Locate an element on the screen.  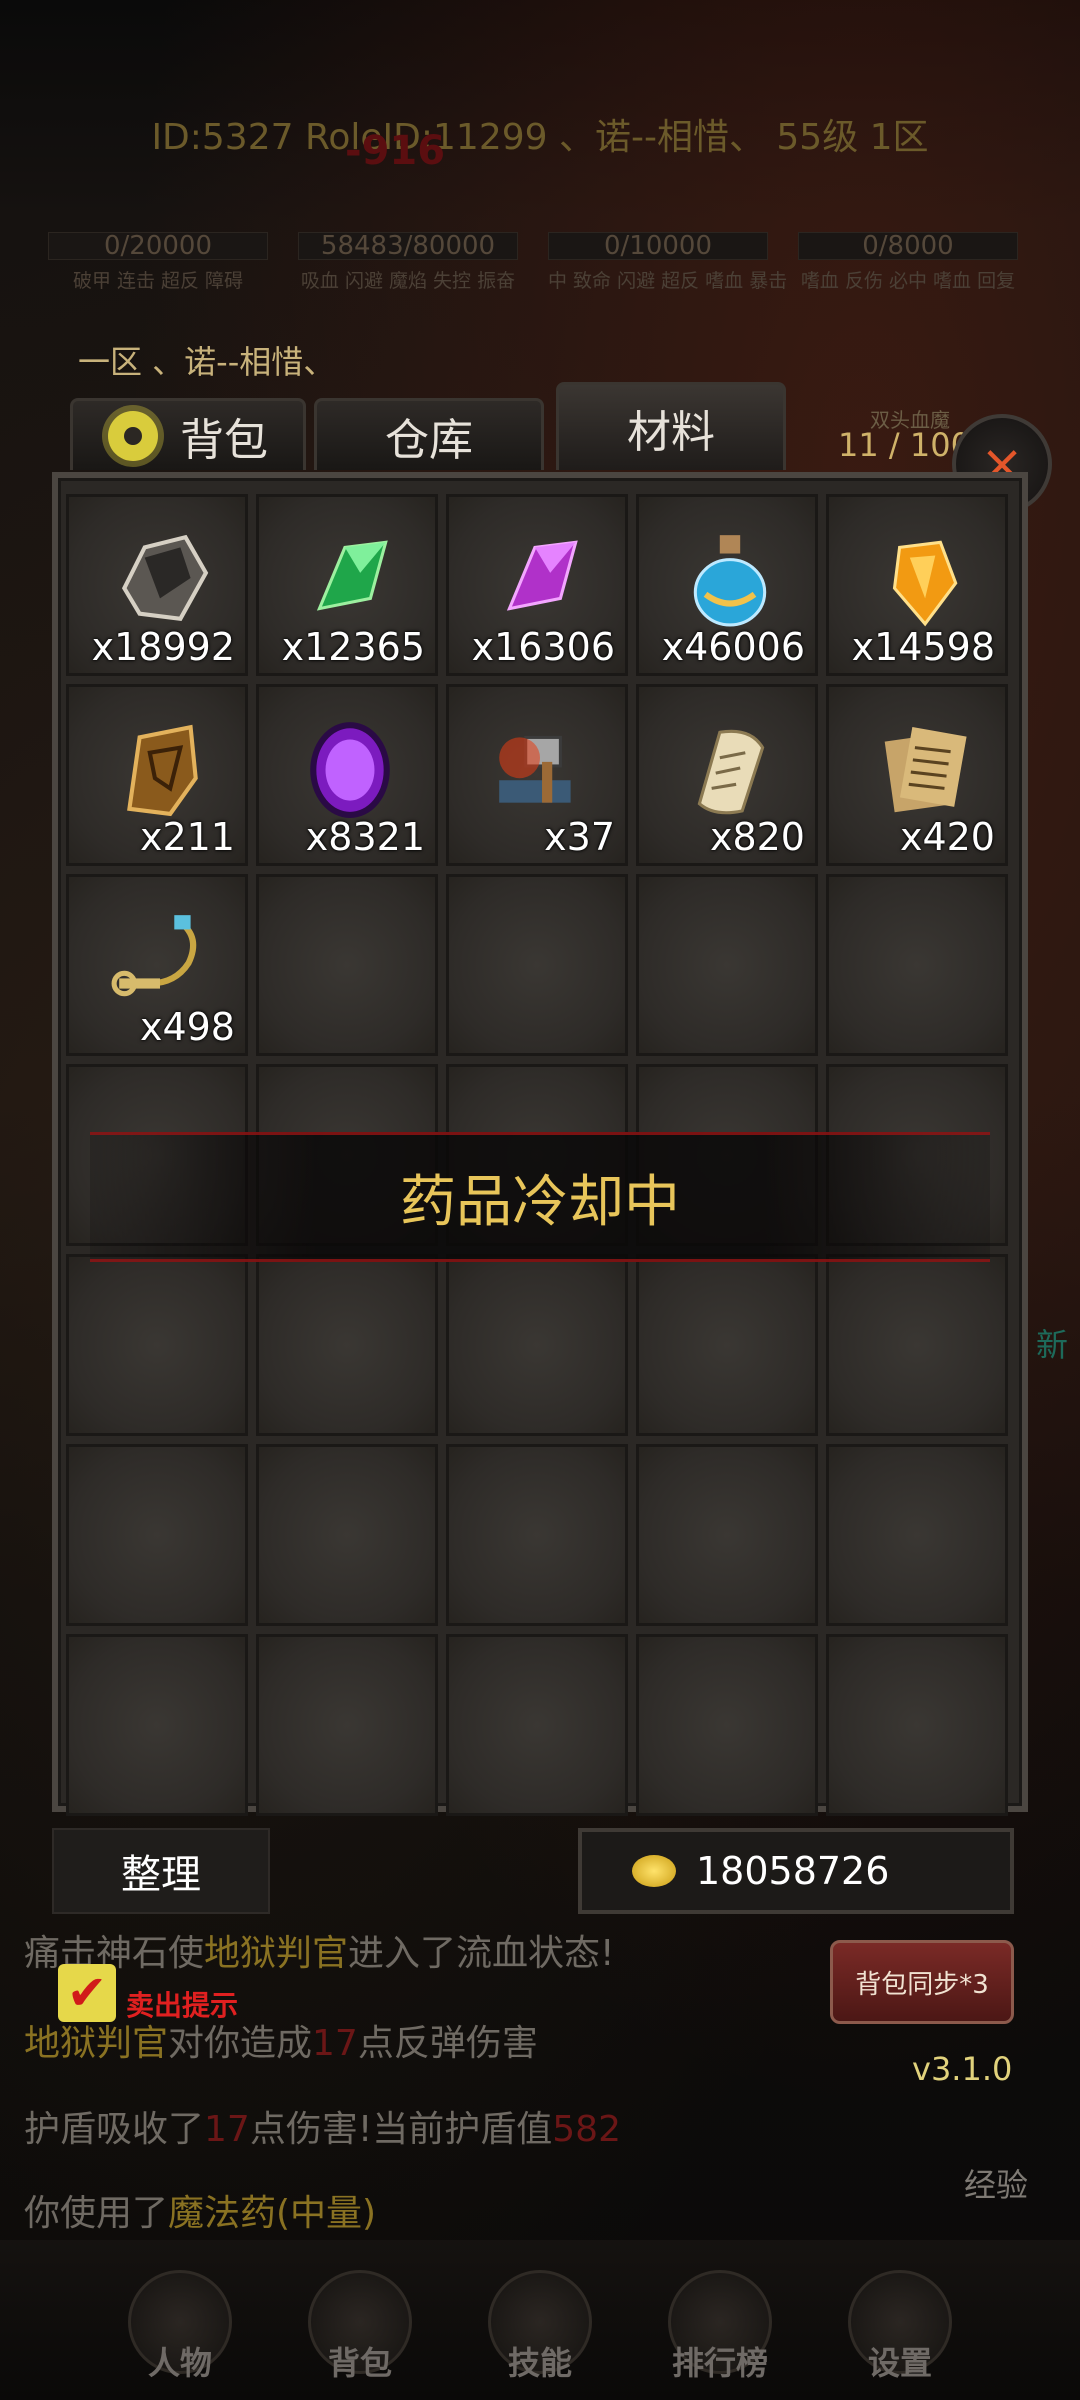
inventory-slot: x46006 is located at coordinates (727, 585).